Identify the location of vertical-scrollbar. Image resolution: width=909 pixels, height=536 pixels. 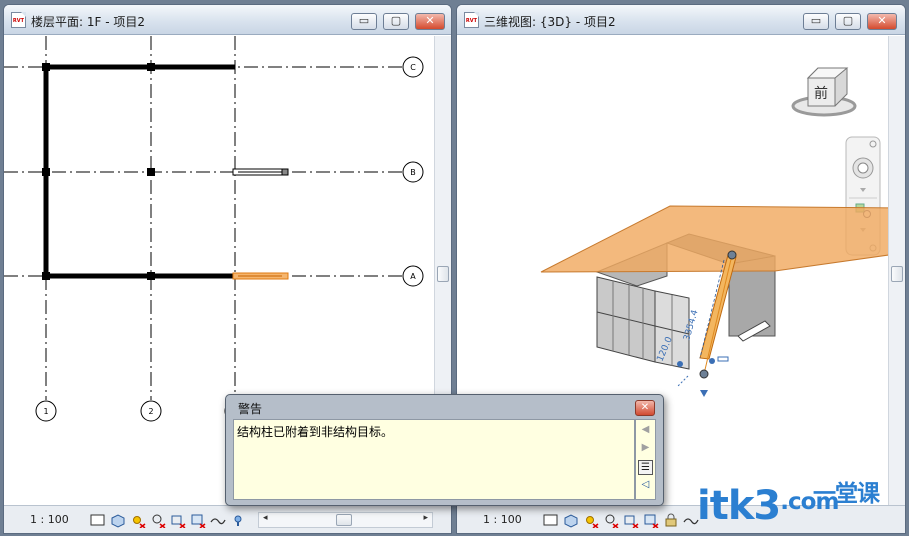
(896, 270).